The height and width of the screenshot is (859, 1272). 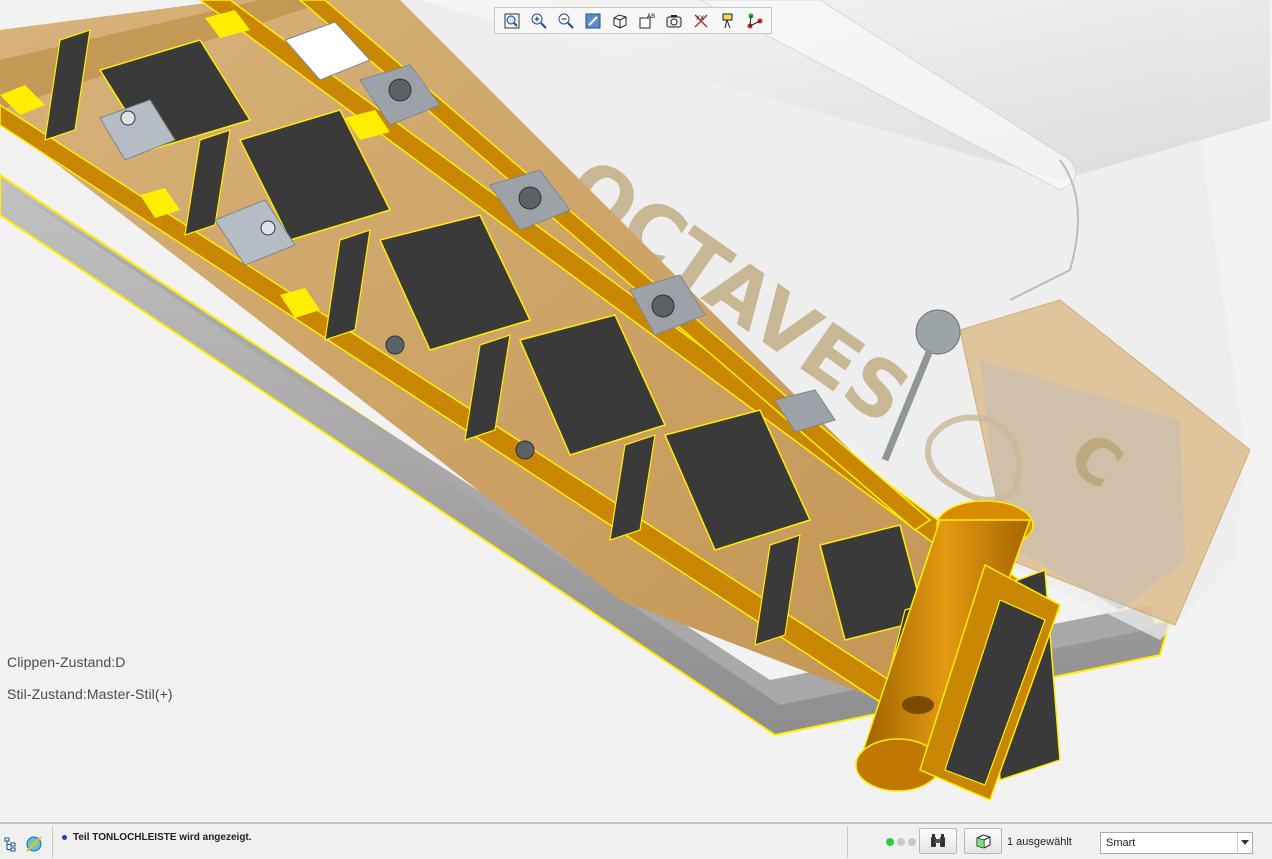 What do you see at coordinates (1176, 843) in the screenshot?
I see `selection-filter-dropdown: Smart` at bounding box center [1176, 843].